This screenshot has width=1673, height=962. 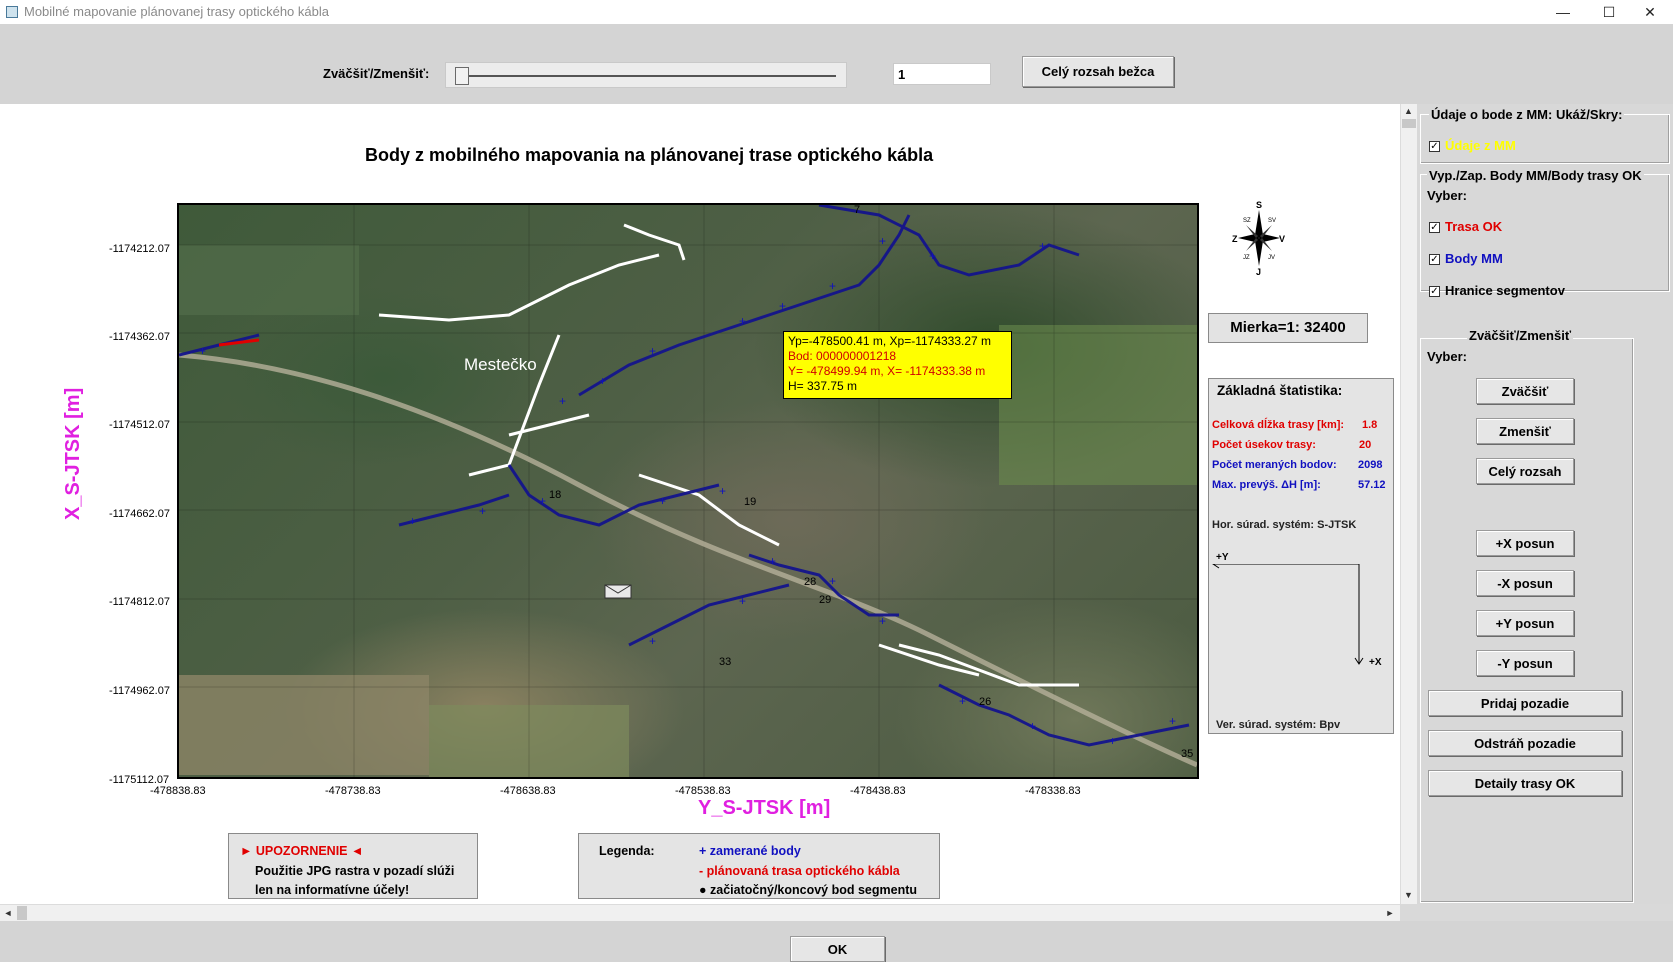 What do you see at coordinates (1370, 425) in the screenshot?
I see `stats-length-value: 1.8` at bounding box center [1370, 425].